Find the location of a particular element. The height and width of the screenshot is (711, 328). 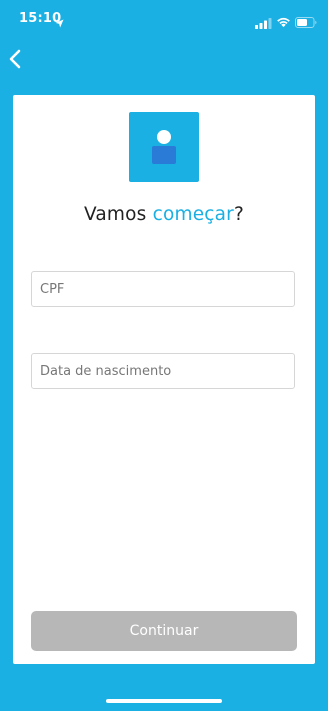

cellular-signal-icon is located at coordinates (263, 21).